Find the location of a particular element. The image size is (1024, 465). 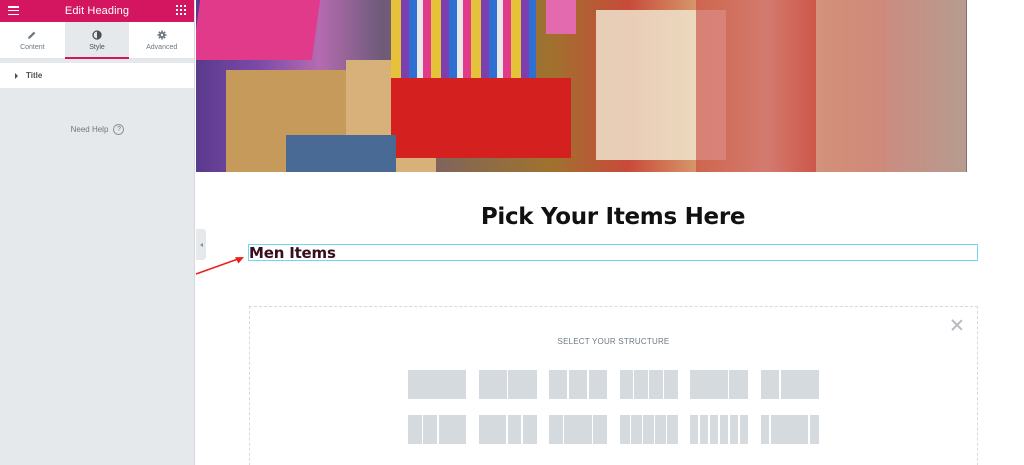

page-heading: Pick Your Items Here is located at coordinates (613, 217).